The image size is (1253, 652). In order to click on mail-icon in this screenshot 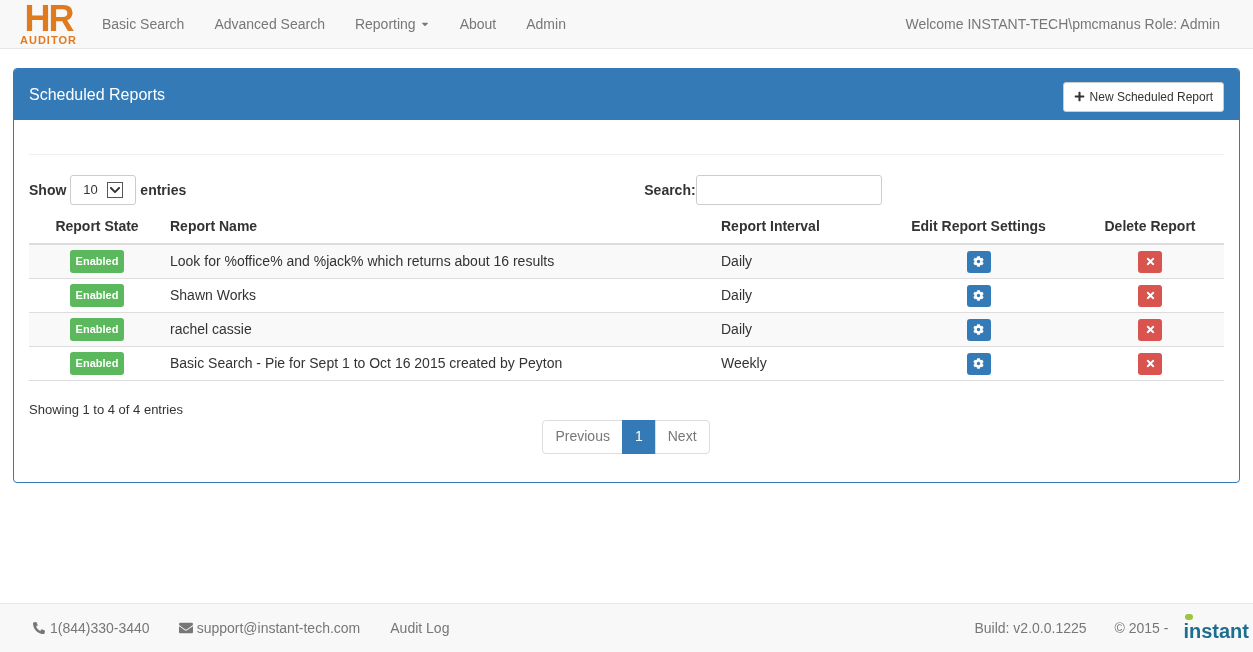, I will do `click(185, 628)`.